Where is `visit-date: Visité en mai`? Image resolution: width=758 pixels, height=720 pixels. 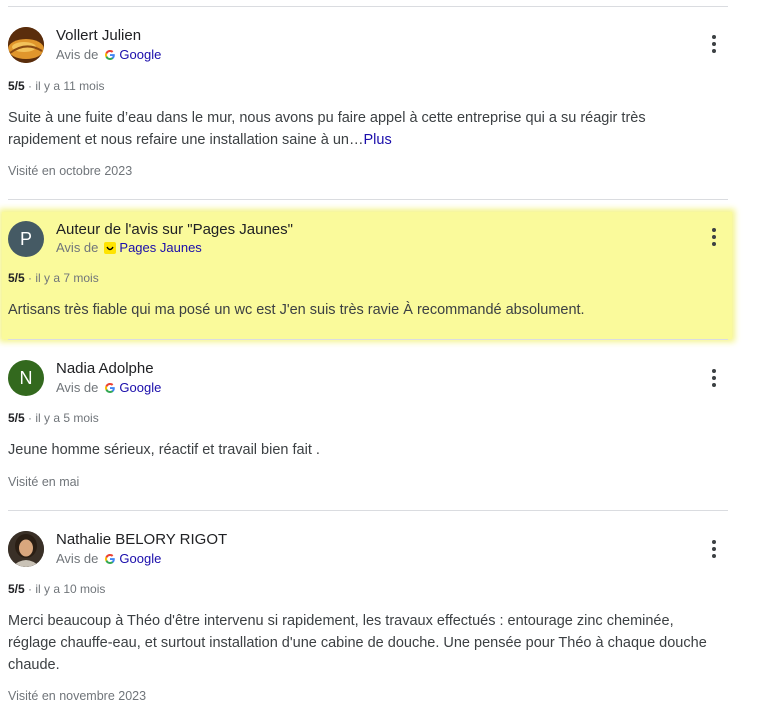 visit-date: Visité en mai is located at coordinates (44, 482).